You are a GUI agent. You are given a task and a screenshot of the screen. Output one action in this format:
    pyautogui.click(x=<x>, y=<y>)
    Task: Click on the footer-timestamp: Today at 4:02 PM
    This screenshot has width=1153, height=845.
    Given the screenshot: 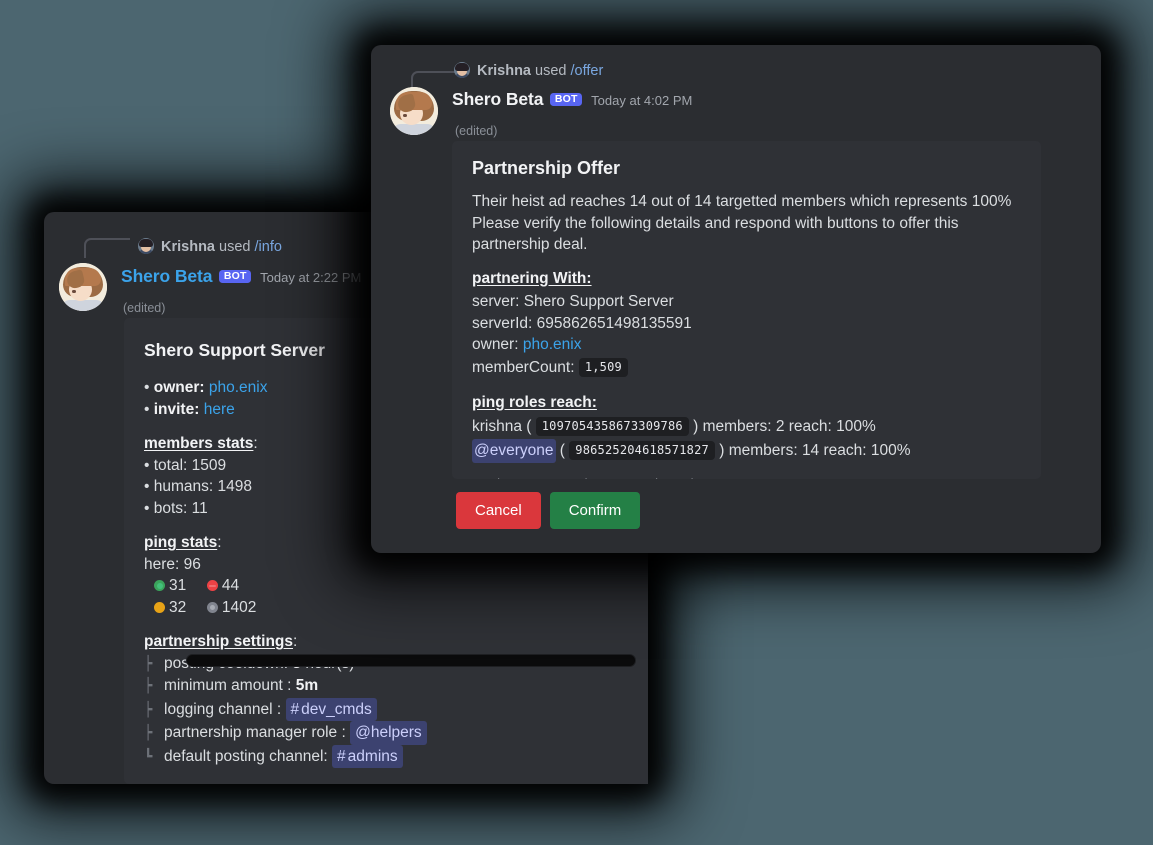 What is the action you would take?
    pyautogui.click(x=723, y=477)
    